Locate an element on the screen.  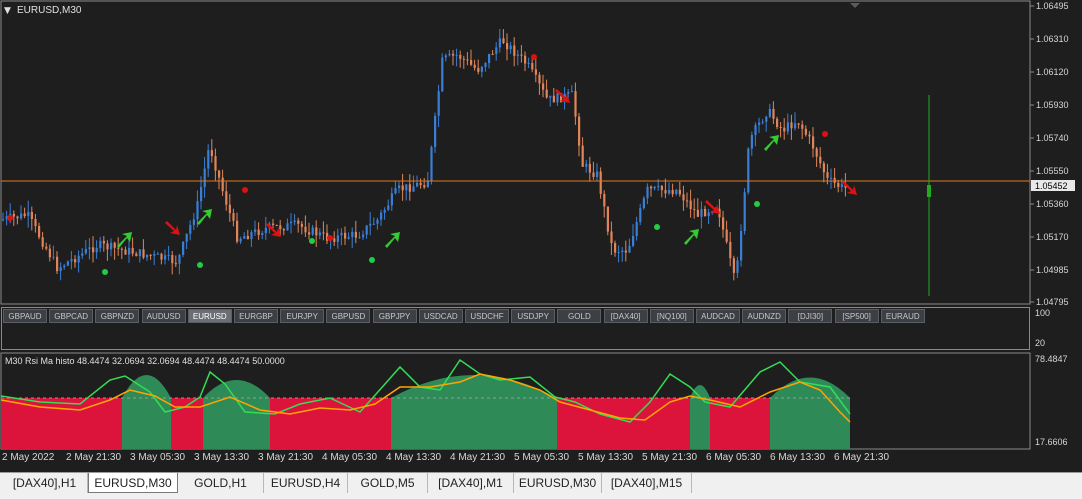
time-axis-label: 5 May 05:30 is located at coordinates (542, 457).